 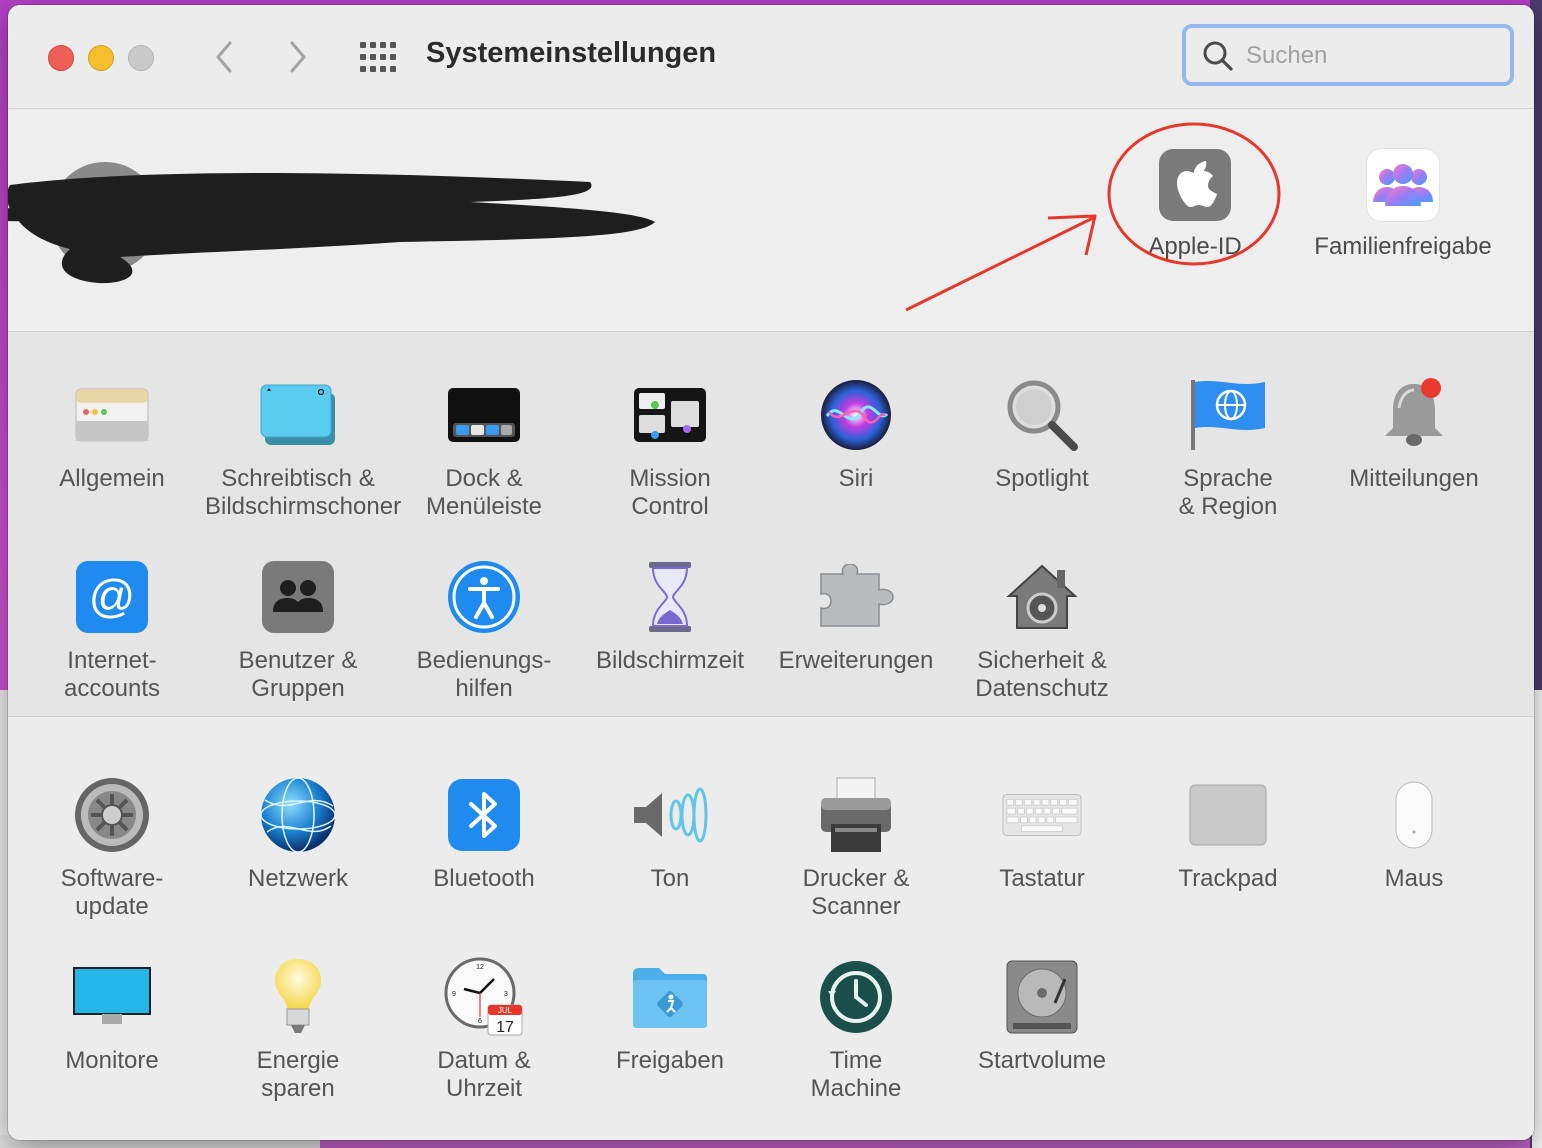 What do you see at coordinates (670, 492) in the screenshot?
I see `pref-label: Mission Control` at bounding box center [670, 492].